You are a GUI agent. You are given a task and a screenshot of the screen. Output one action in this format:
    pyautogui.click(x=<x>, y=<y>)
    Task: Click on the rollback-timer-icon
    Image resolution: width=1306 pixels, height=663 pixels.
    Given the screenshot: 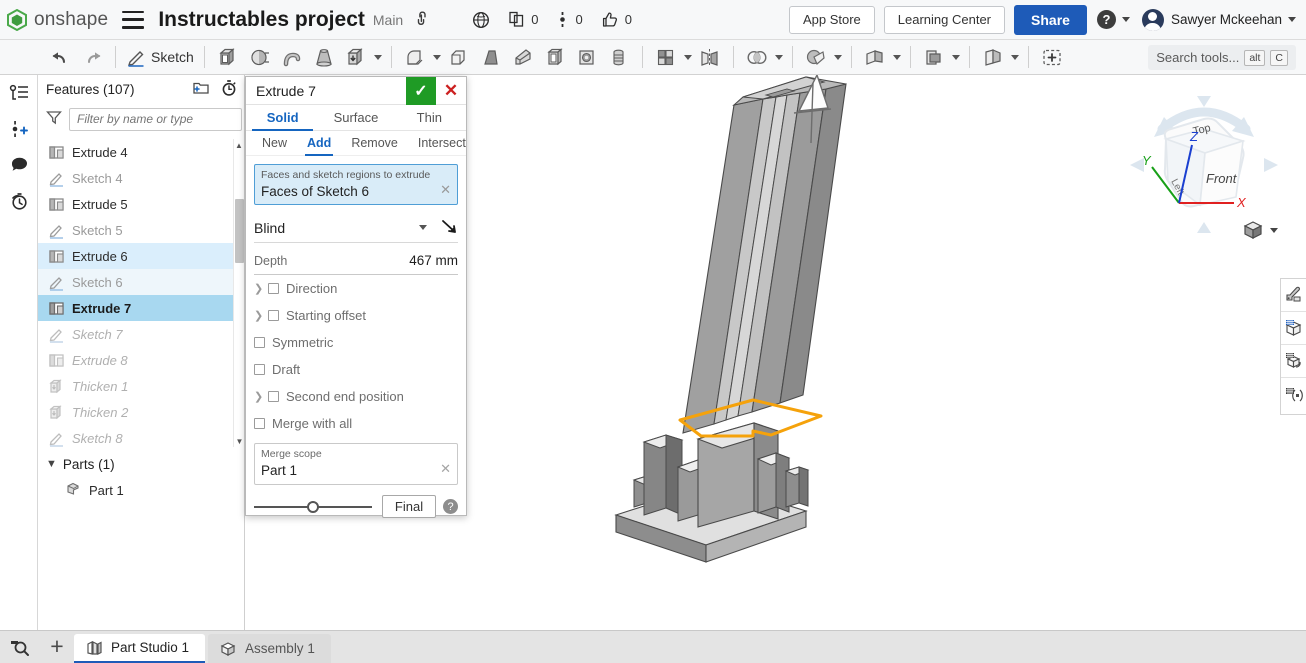 What is the action you would take?
    pyautogui.click(x=229, y=89)
    